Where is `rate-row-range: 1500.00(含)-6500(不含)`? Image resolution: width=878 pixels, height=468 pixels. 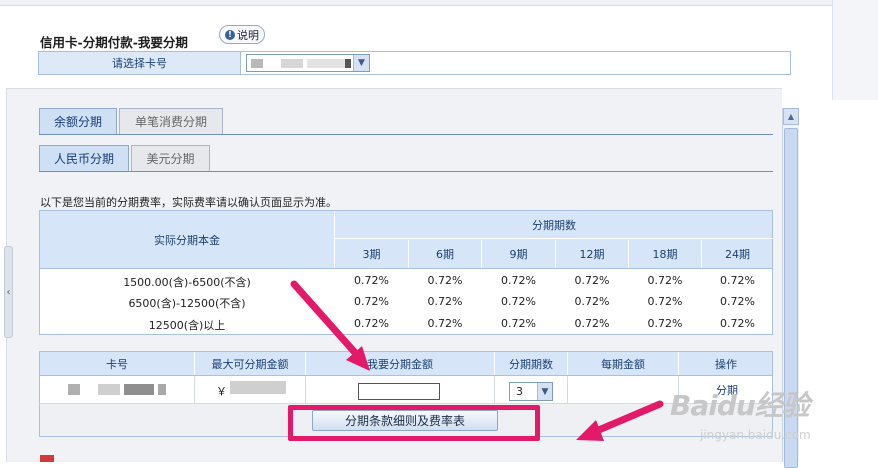 rate-row-range: 1500.00(含)-6500(不含) is located at coordinates (187, 282).